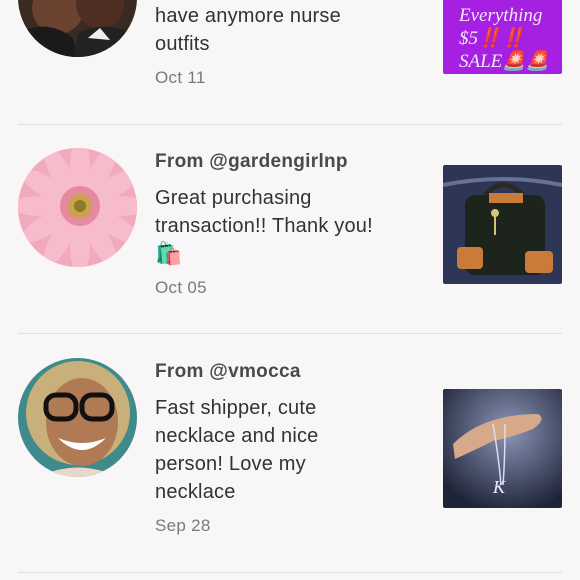  What do you see at coordinates (254, 371) in the screenshot?
I see `reviewer-handle: @vmocca` at bounding box center [254, 371].